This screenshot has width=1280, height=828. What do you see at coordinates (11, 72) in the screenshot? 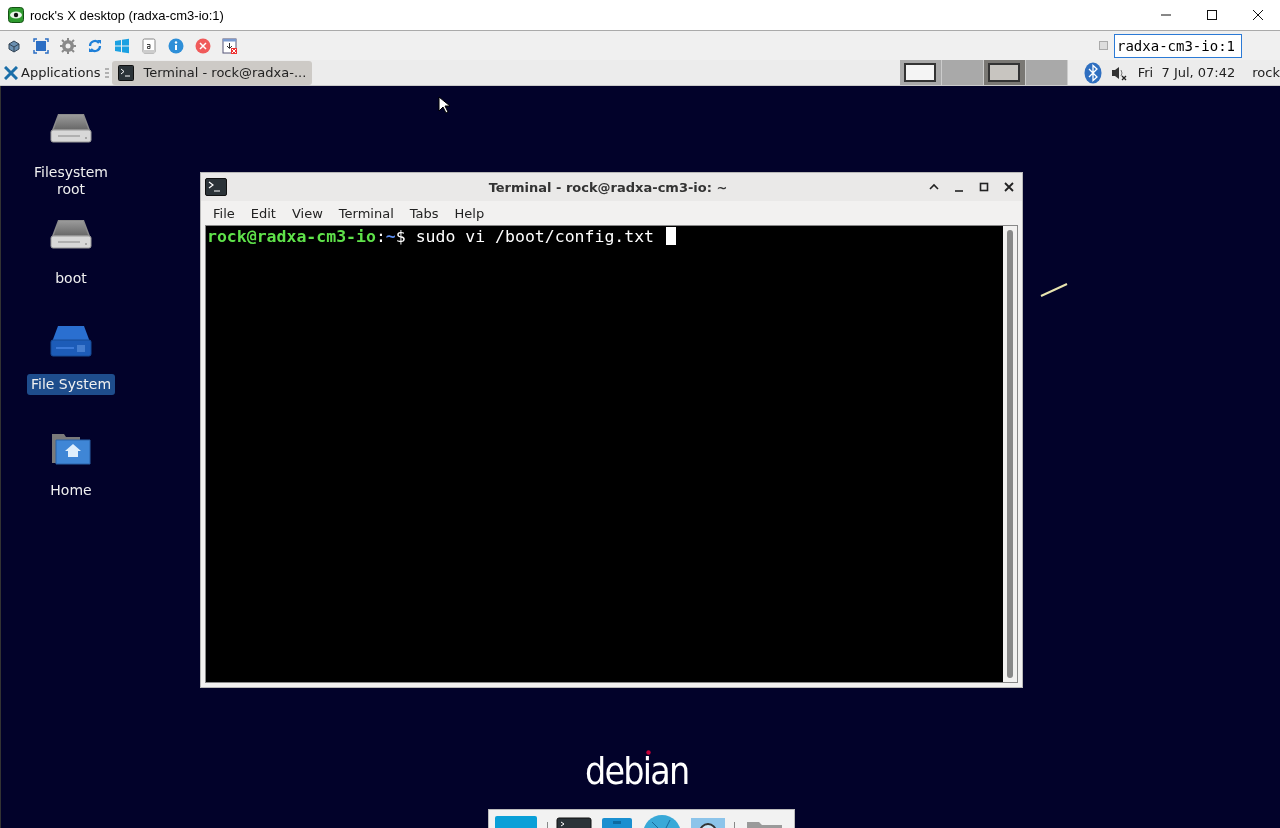
I see `x-logo-icon` at bounding box center [11, 72].